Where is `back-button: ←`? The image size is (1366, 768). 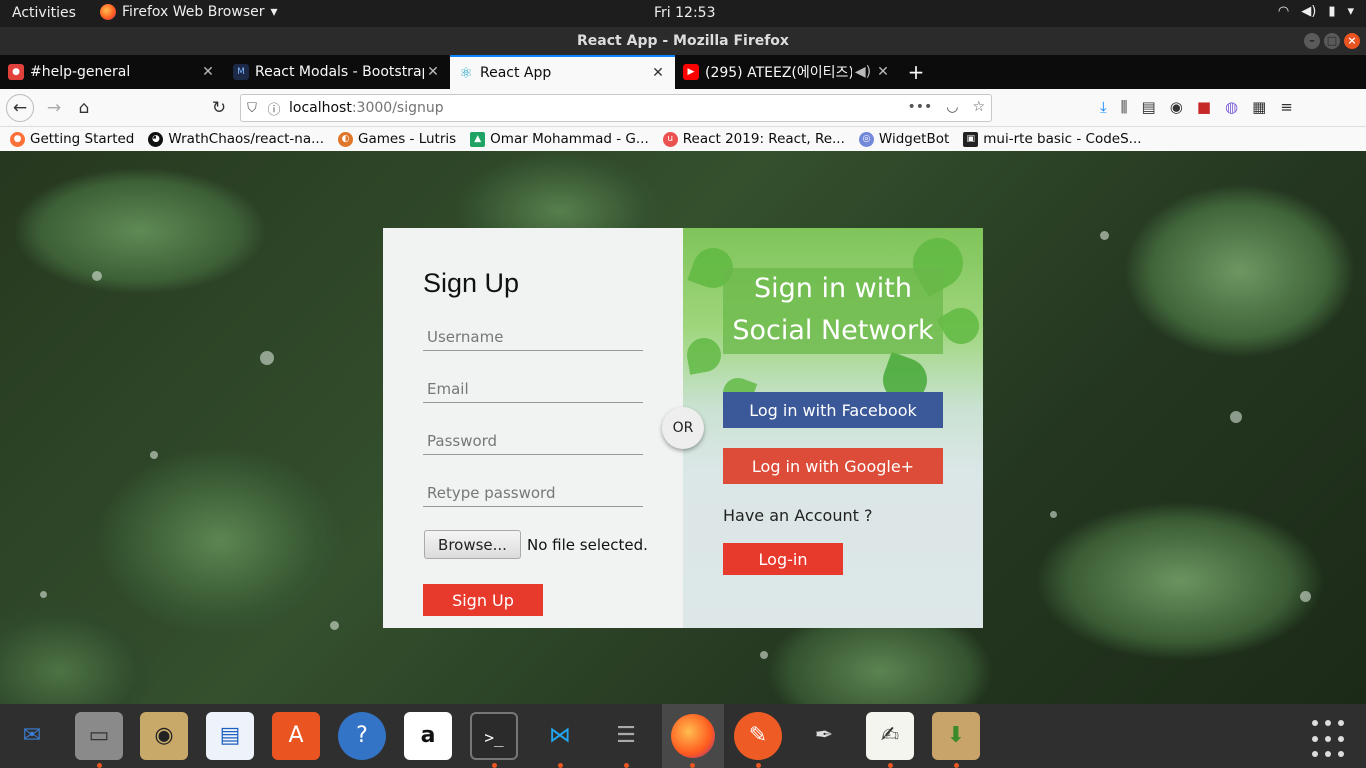
back-button: ← is located at coordinates (20, 108).